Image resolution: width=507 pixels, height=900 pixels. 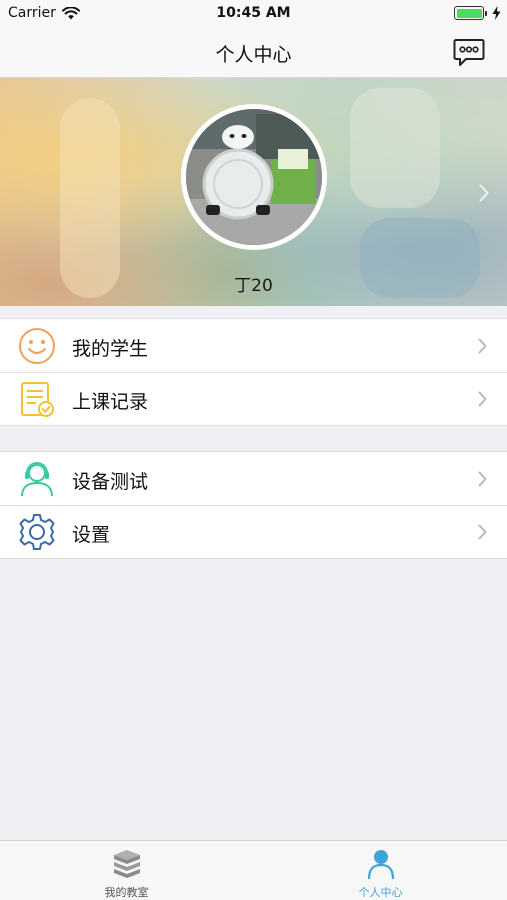 I want to click on menu-item-settings: 设置, so click(x=253, y=531).